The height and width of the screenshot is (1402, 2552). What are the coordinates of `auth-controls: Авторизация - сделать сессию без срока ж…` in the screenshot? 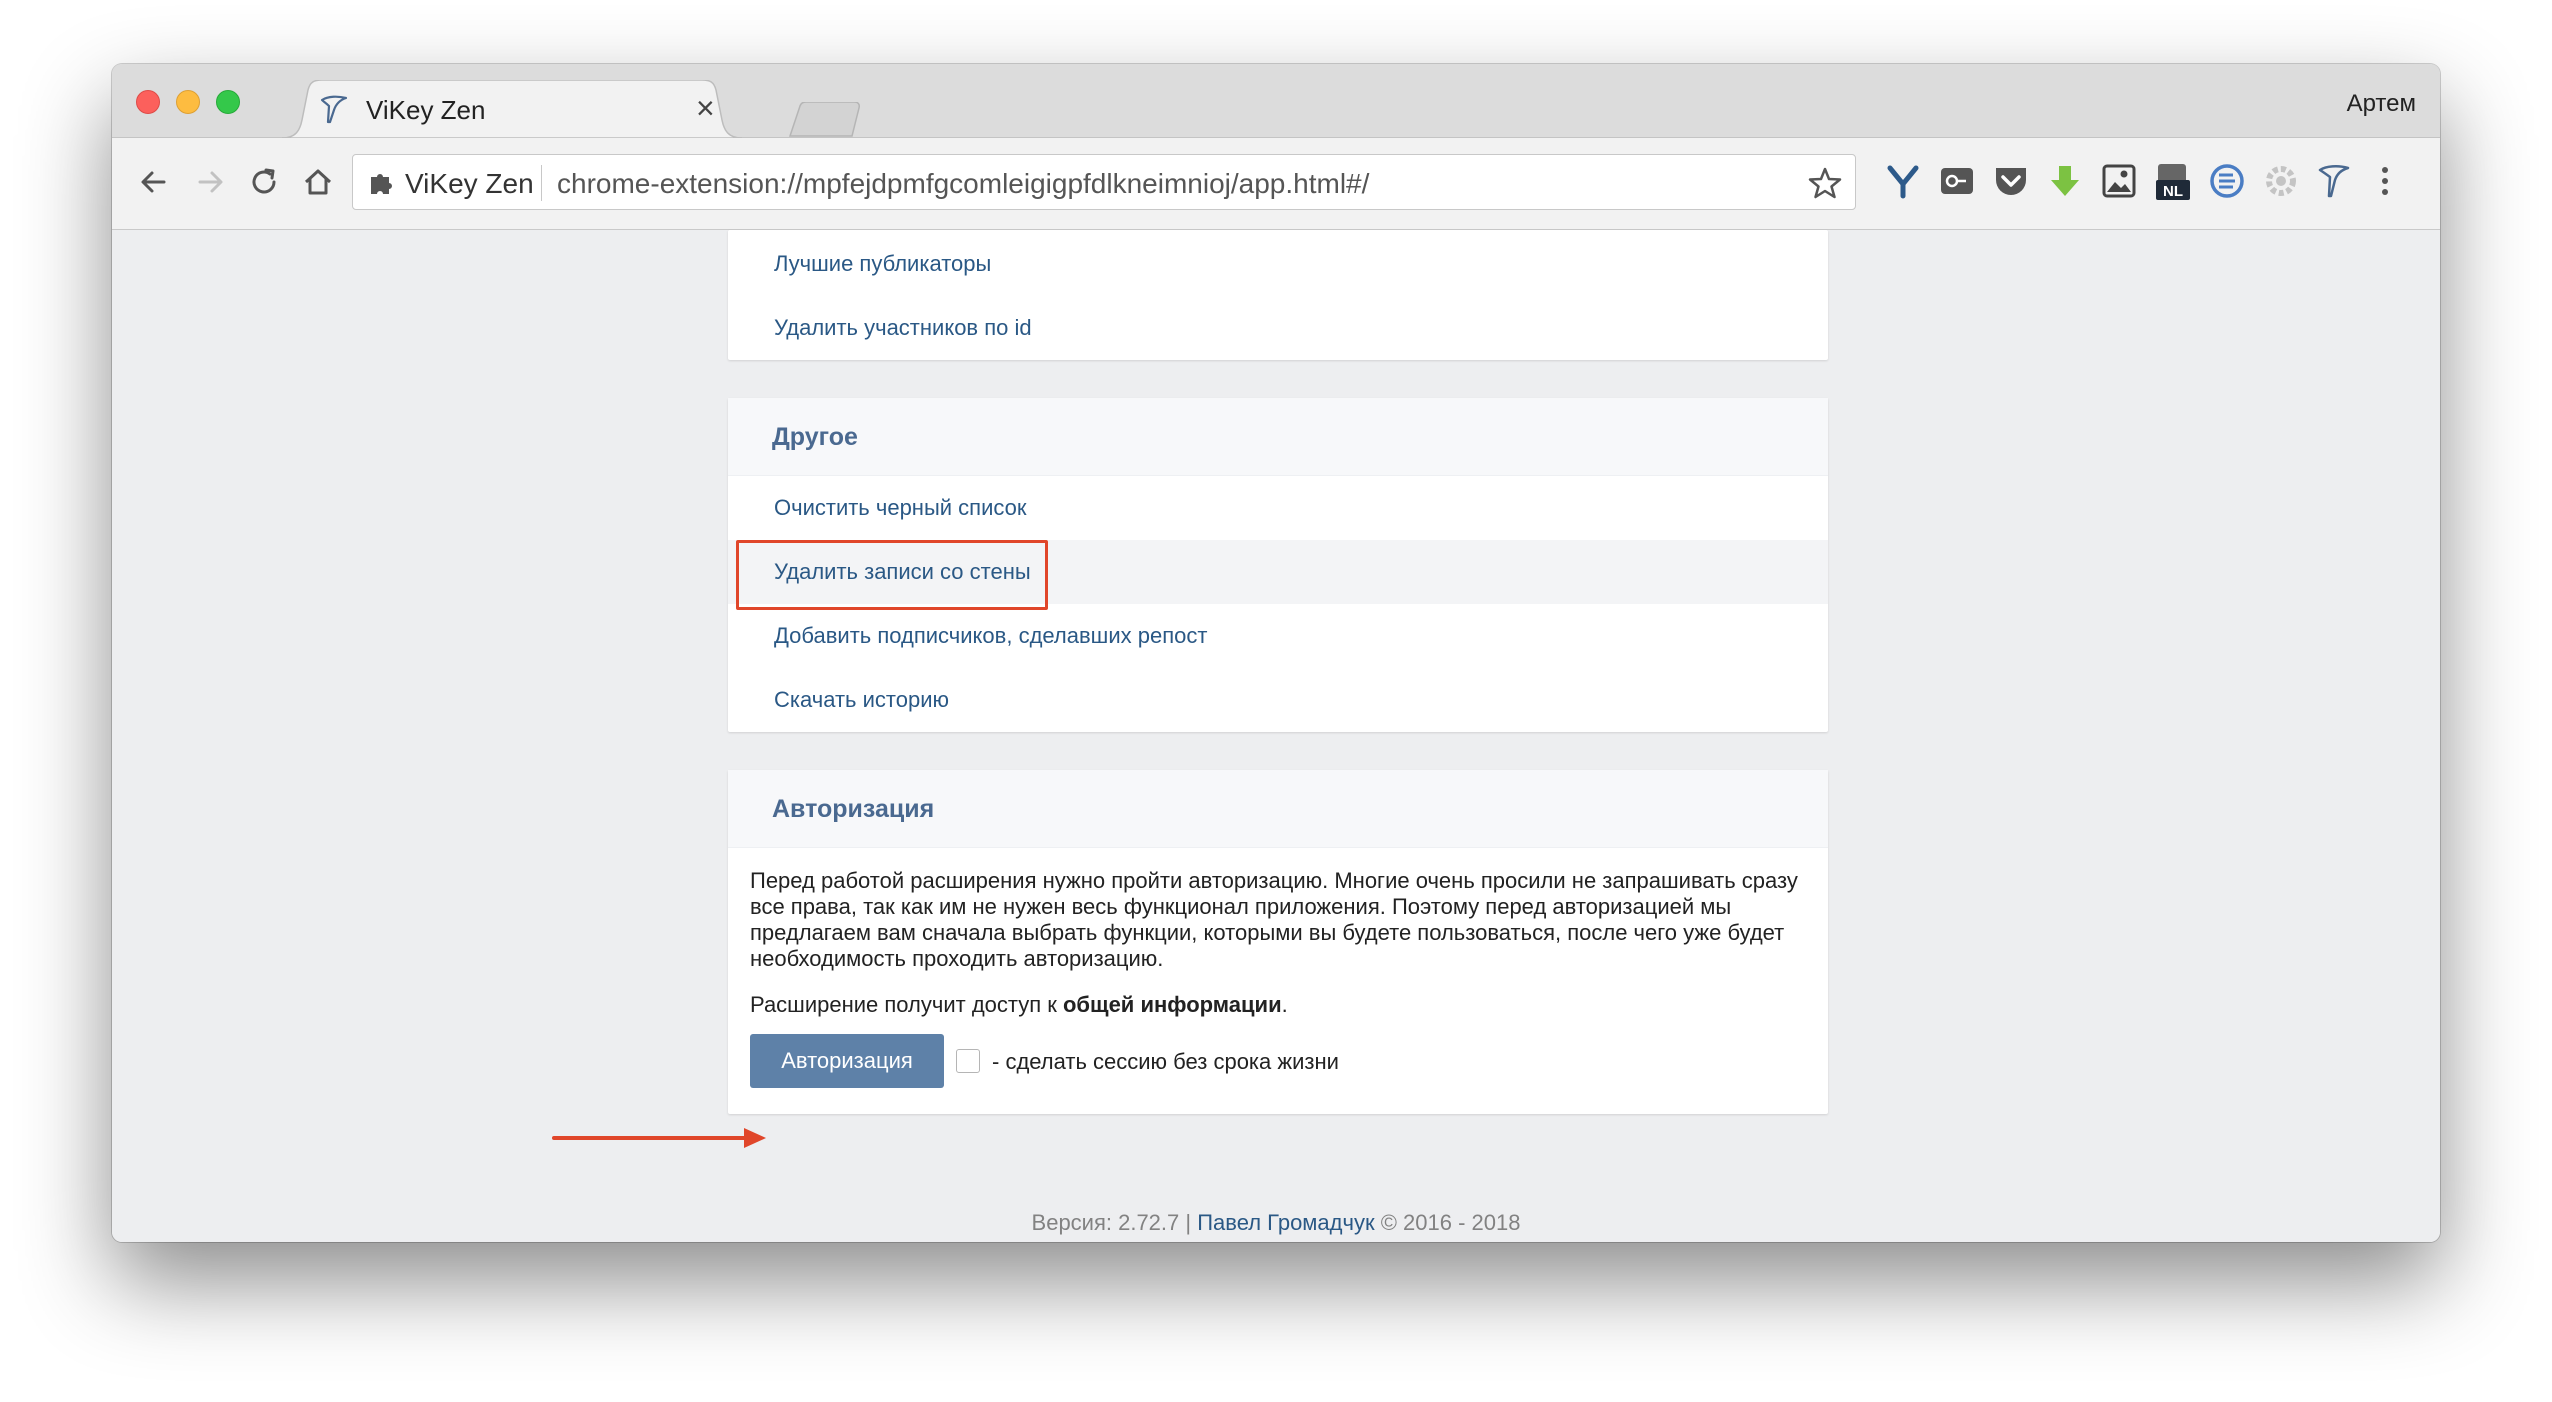 It's located at (1276, 1062).